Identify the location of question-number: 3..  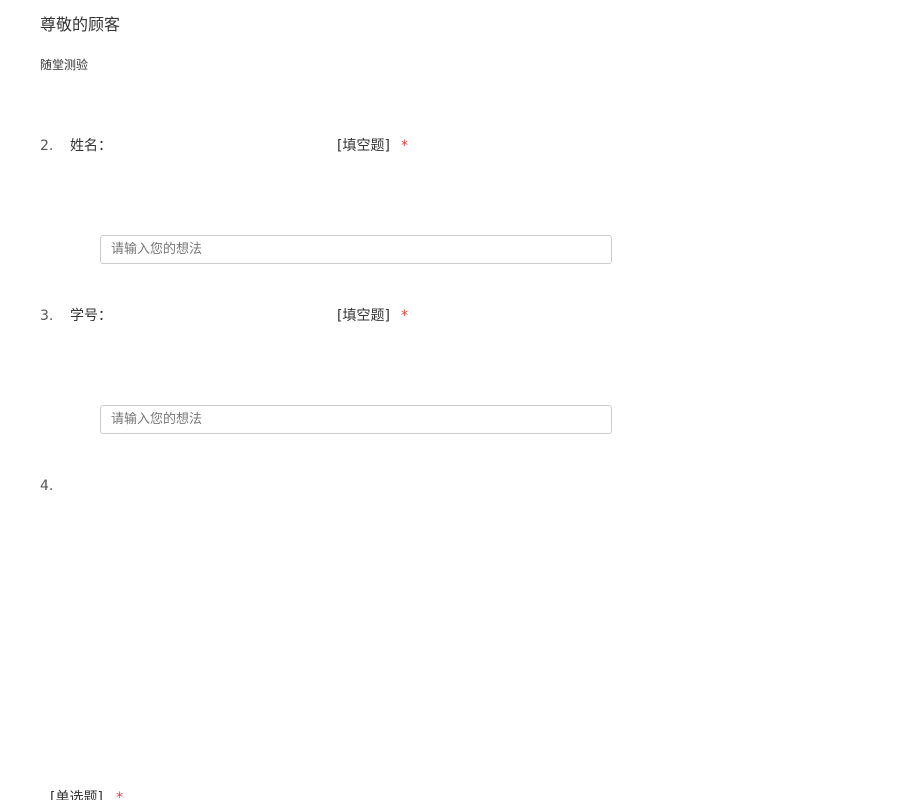
(47, 316).